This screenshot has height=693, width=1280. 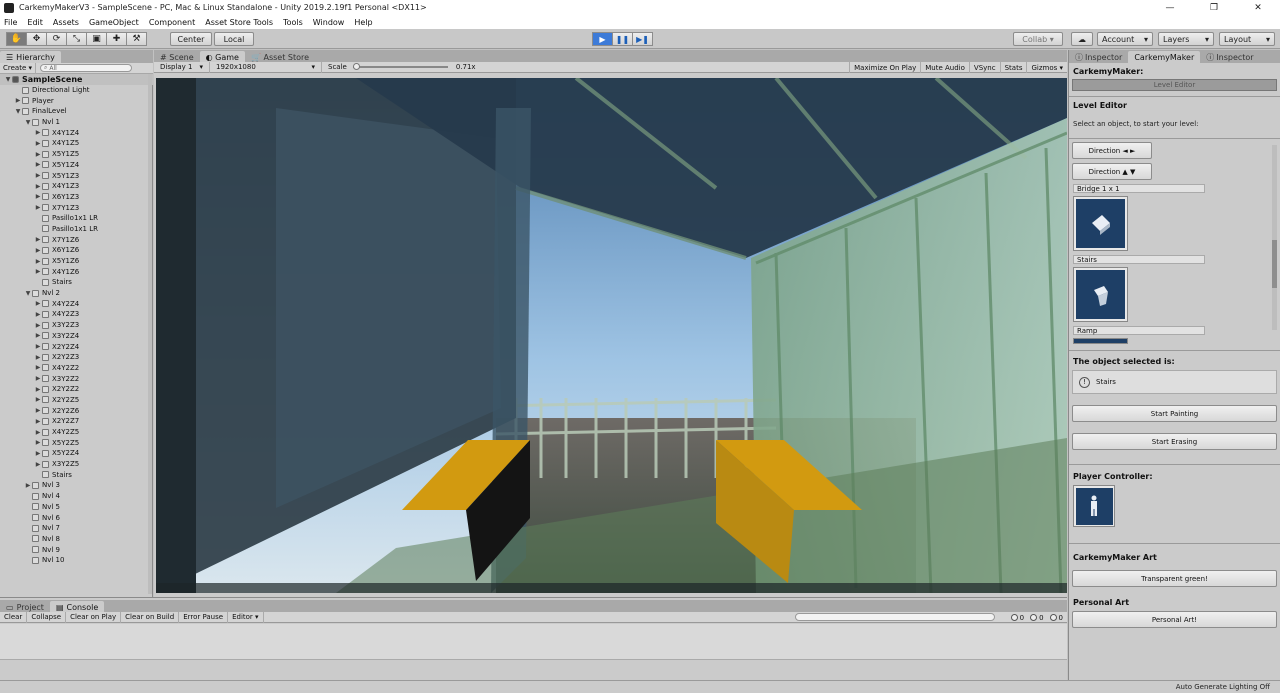 I want to click on hierarchy-item: ▶ X2Y2Z6, so click(x=76, y=410).